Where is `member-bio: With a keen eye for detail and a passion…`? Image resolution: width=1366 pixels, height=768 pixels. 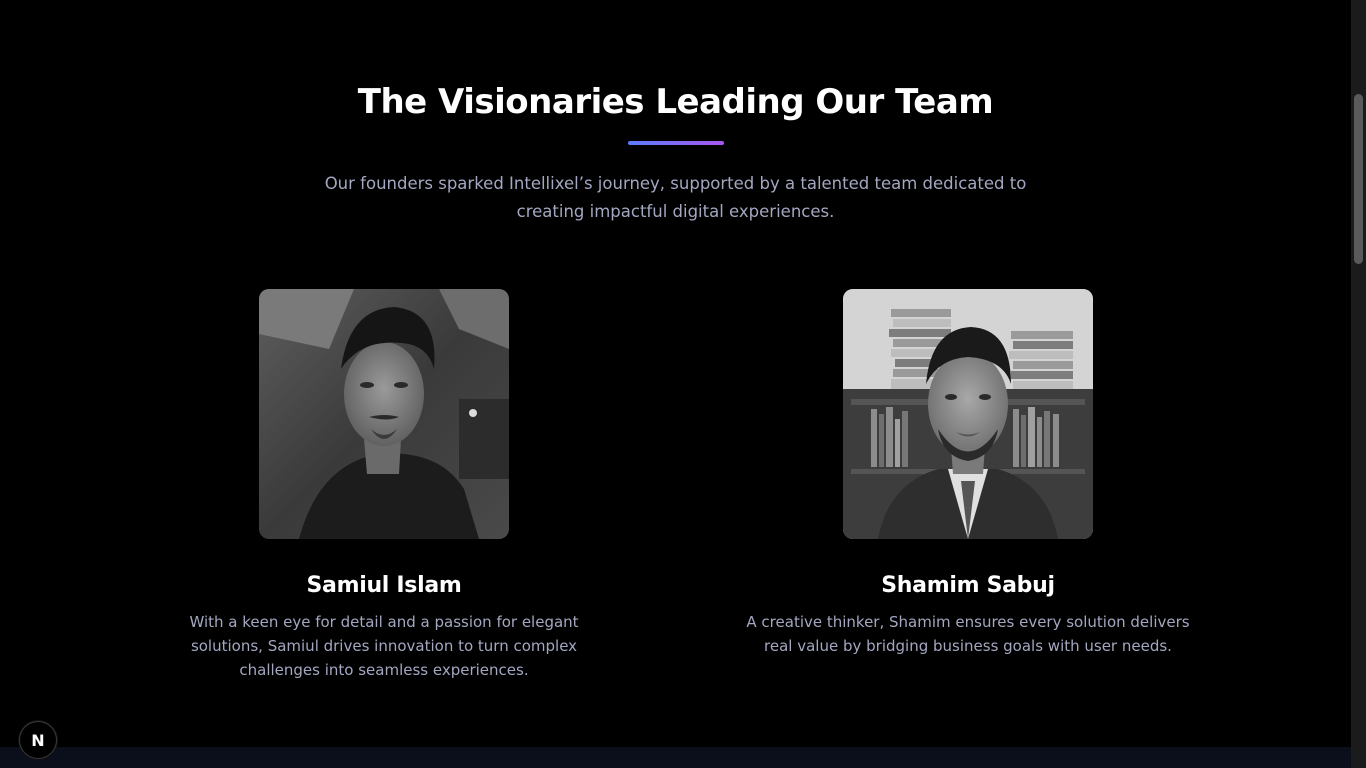 member-bio: With a keen eye for detail and a passion… is located at coordinates (384, 646).